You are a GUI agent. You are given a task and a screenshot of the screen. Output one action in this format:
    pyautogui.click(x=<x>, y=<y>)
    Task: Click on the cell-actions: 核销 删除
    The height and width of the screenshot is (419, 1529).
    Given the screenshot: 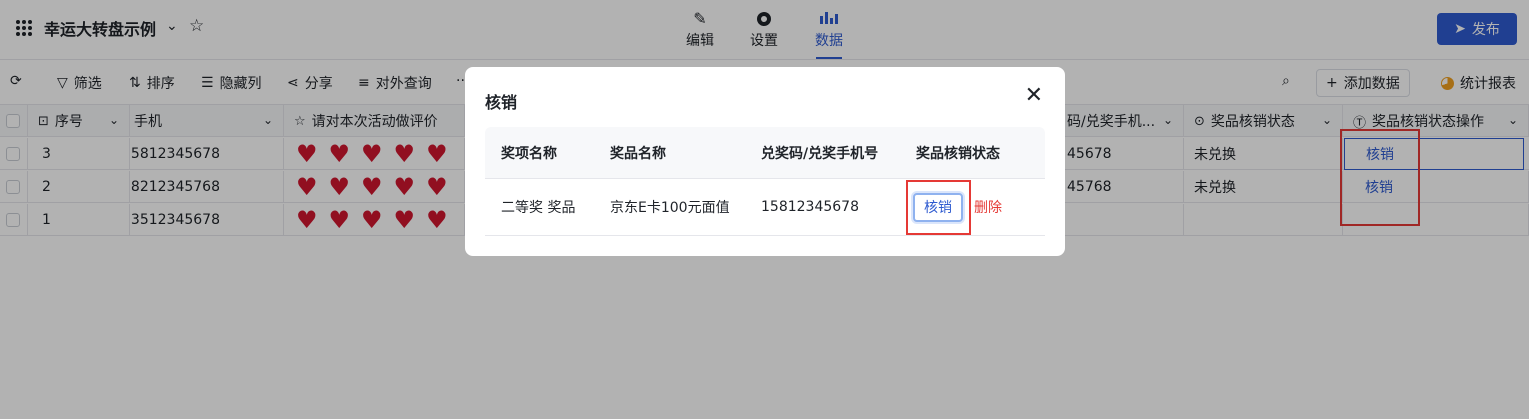 What is the action you would take?
    pyautogui.click(x=957, y=207)
    